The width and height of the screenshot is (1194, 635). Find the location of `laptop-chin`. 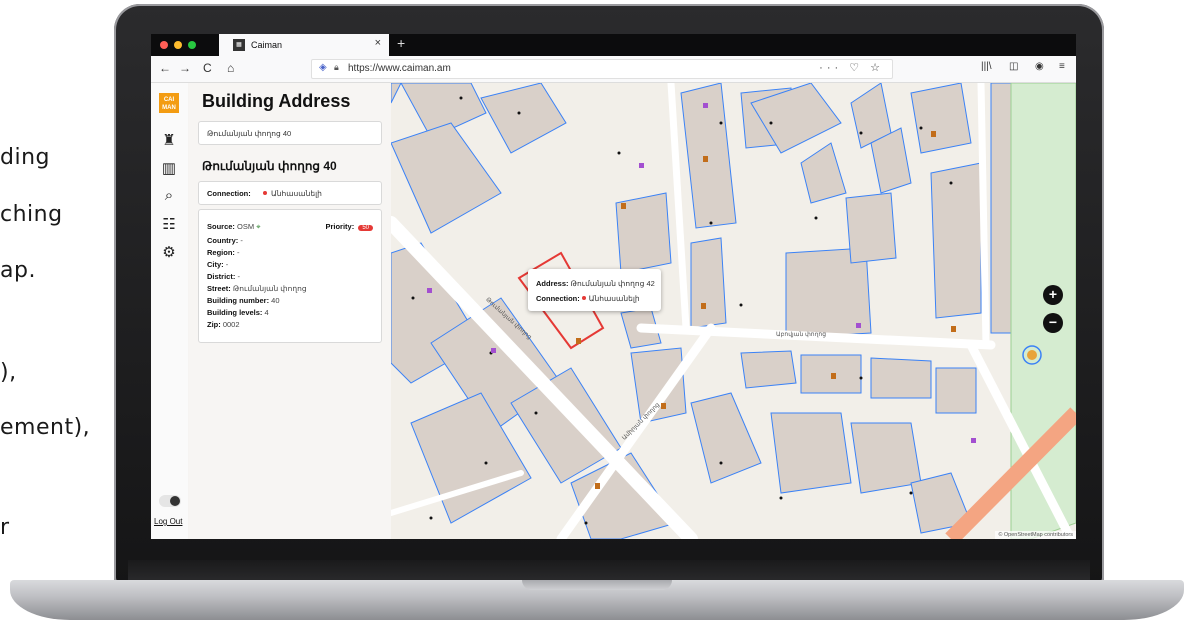

laptop-chin is located at coordinates (609, 571).